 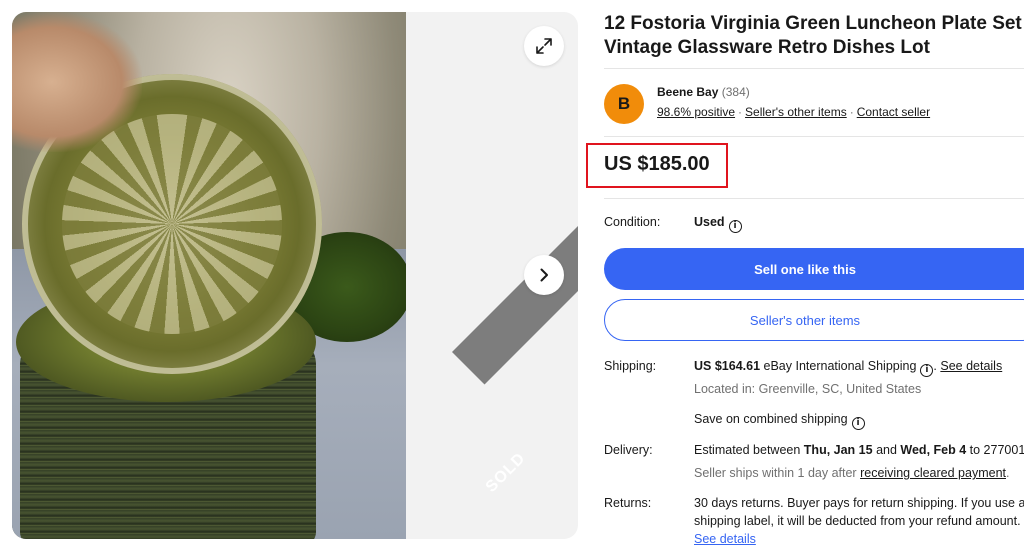 What do you see at coordinates (996, 450) in the screenshot?
I see `delivery-suffix: to 277001` at bounding box center [996, 450].